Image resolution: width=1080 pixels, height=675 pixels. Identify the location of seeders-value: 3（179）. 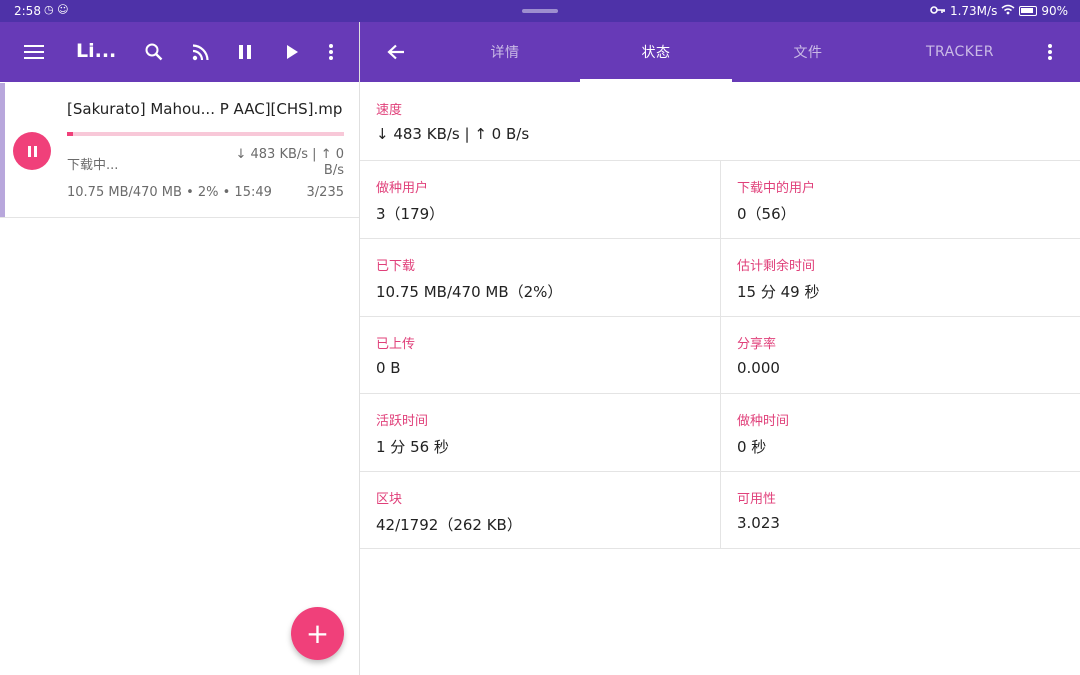
(410, 214).